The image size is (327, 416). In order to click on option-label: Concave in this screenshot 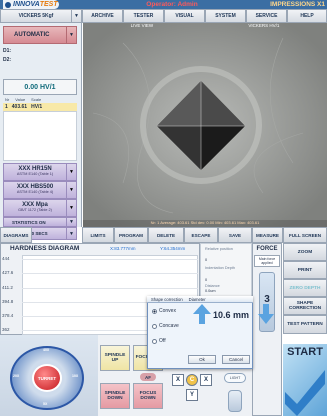, I will do `click(169, 326)`.